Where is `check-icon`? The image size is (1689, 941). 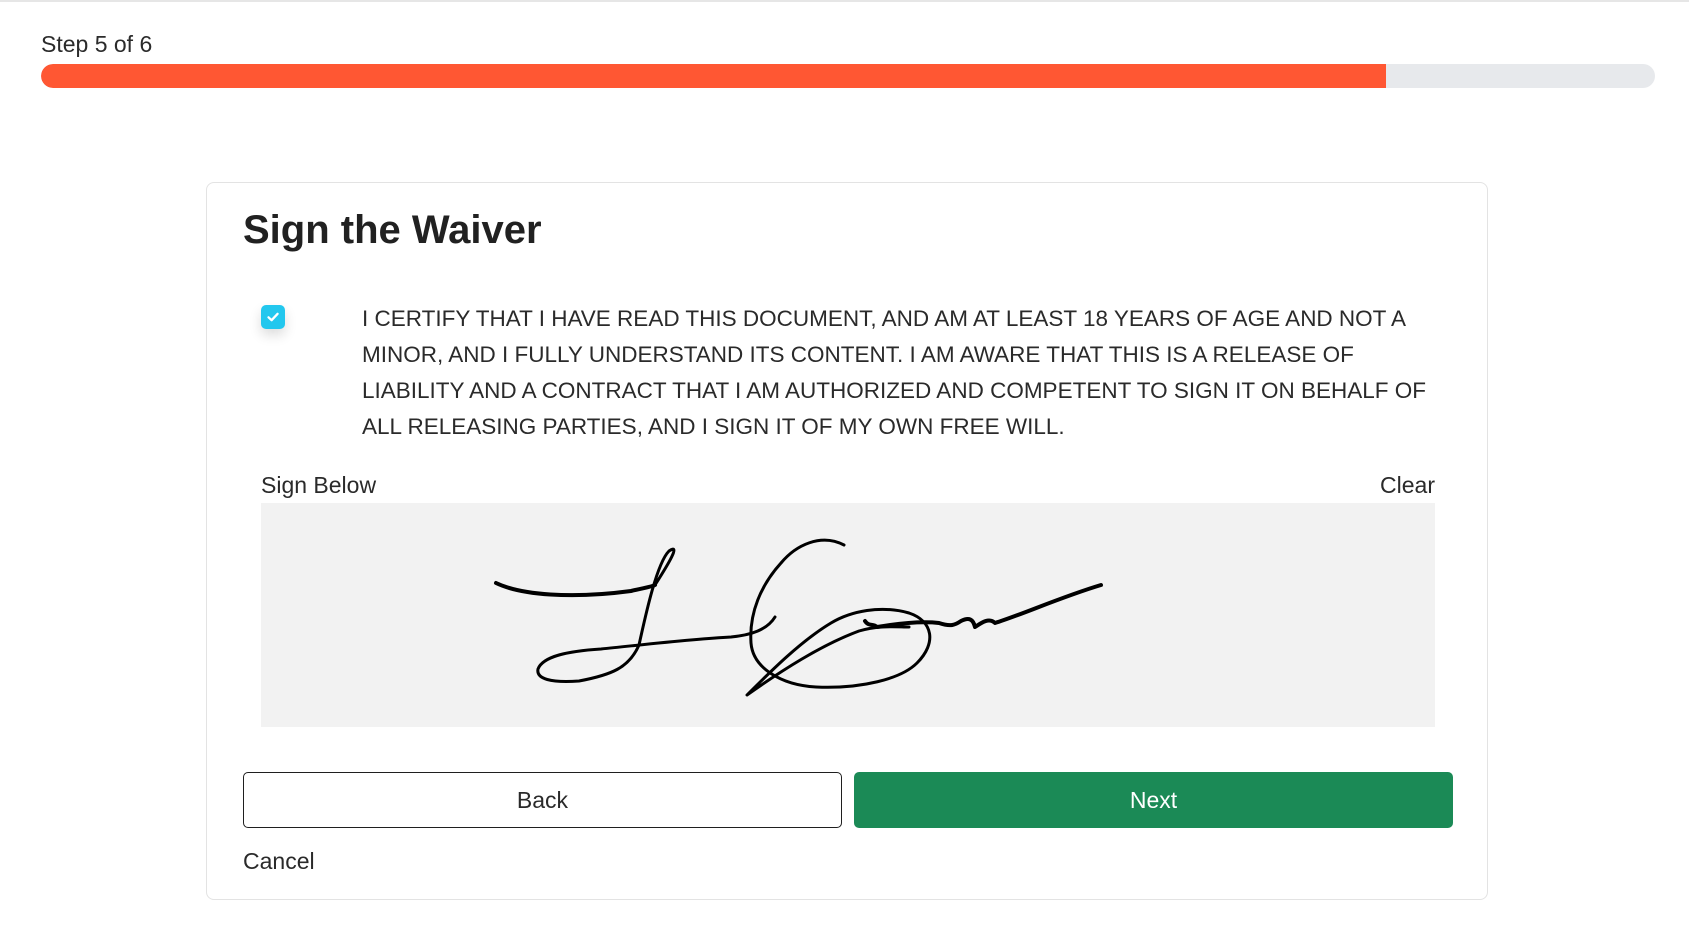 check-icon is located at coordinates (273, 317).